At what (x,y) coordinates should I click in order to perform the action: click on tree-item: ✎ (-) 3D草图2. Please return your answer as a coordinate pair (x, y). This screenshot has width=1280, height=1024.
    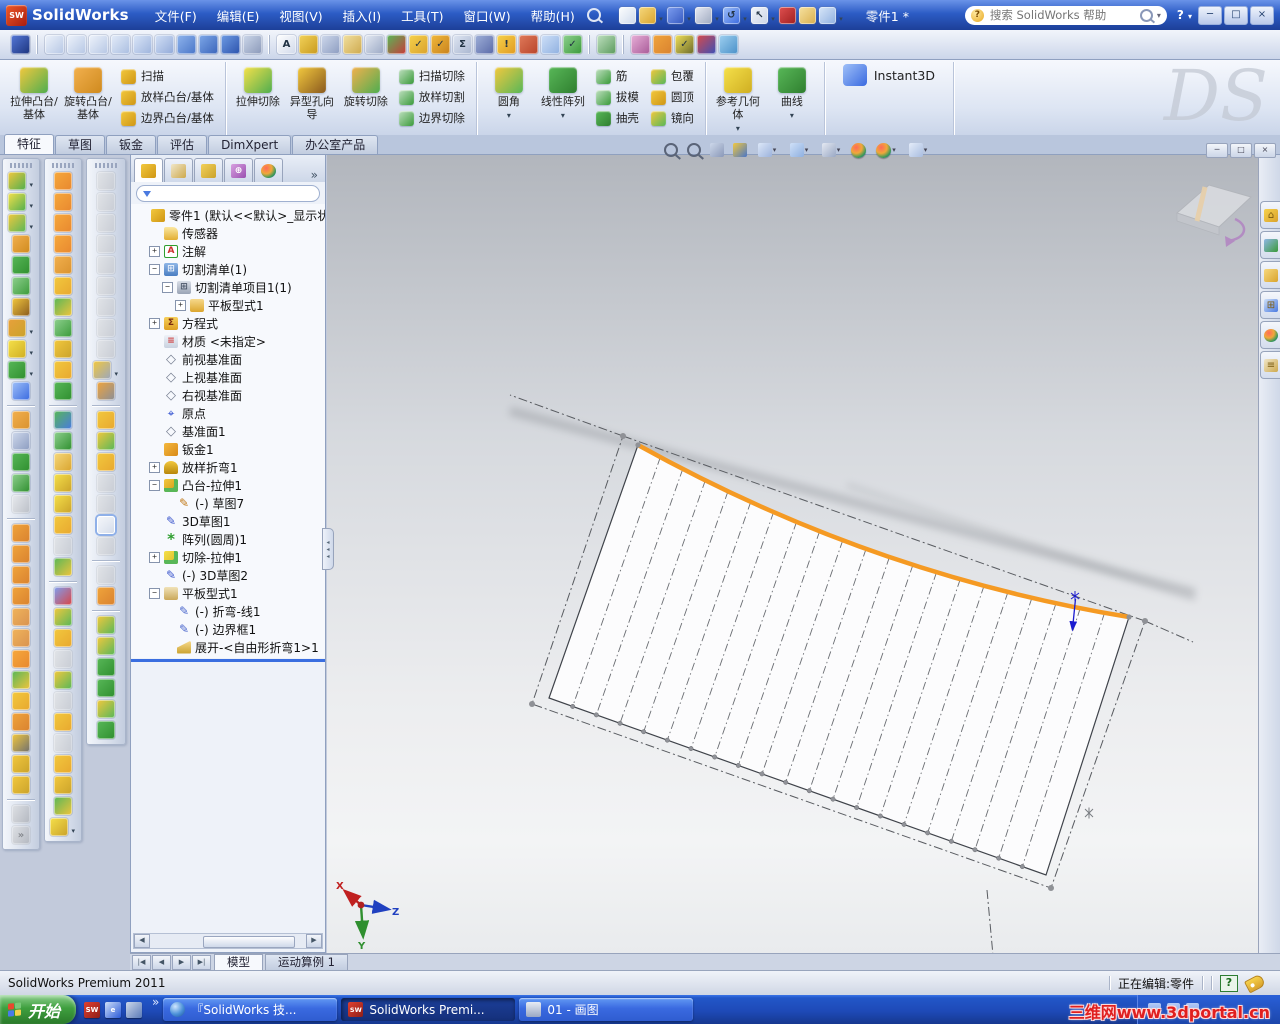
    Looking at the image, I should click on (228, 575).